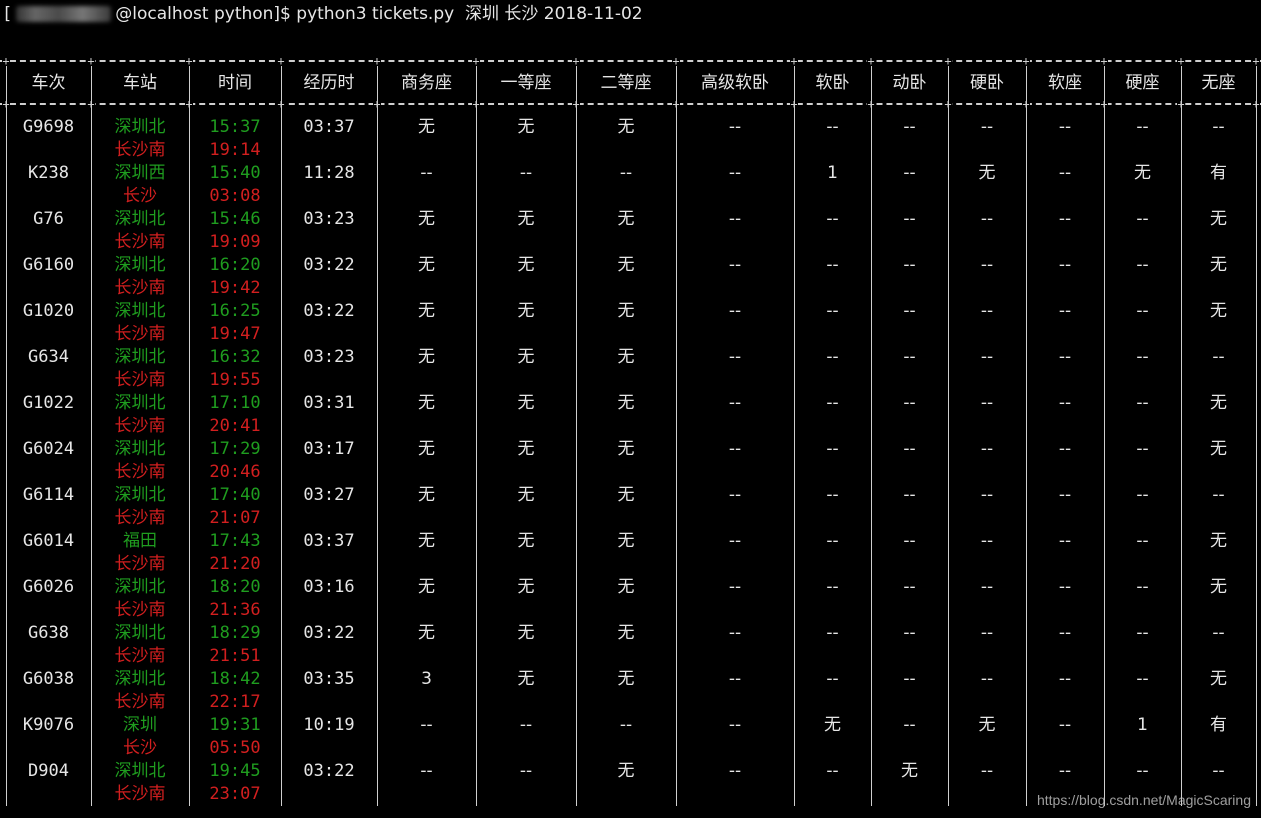  I want to click on departure-station: 深圳西, so click(140, 173).